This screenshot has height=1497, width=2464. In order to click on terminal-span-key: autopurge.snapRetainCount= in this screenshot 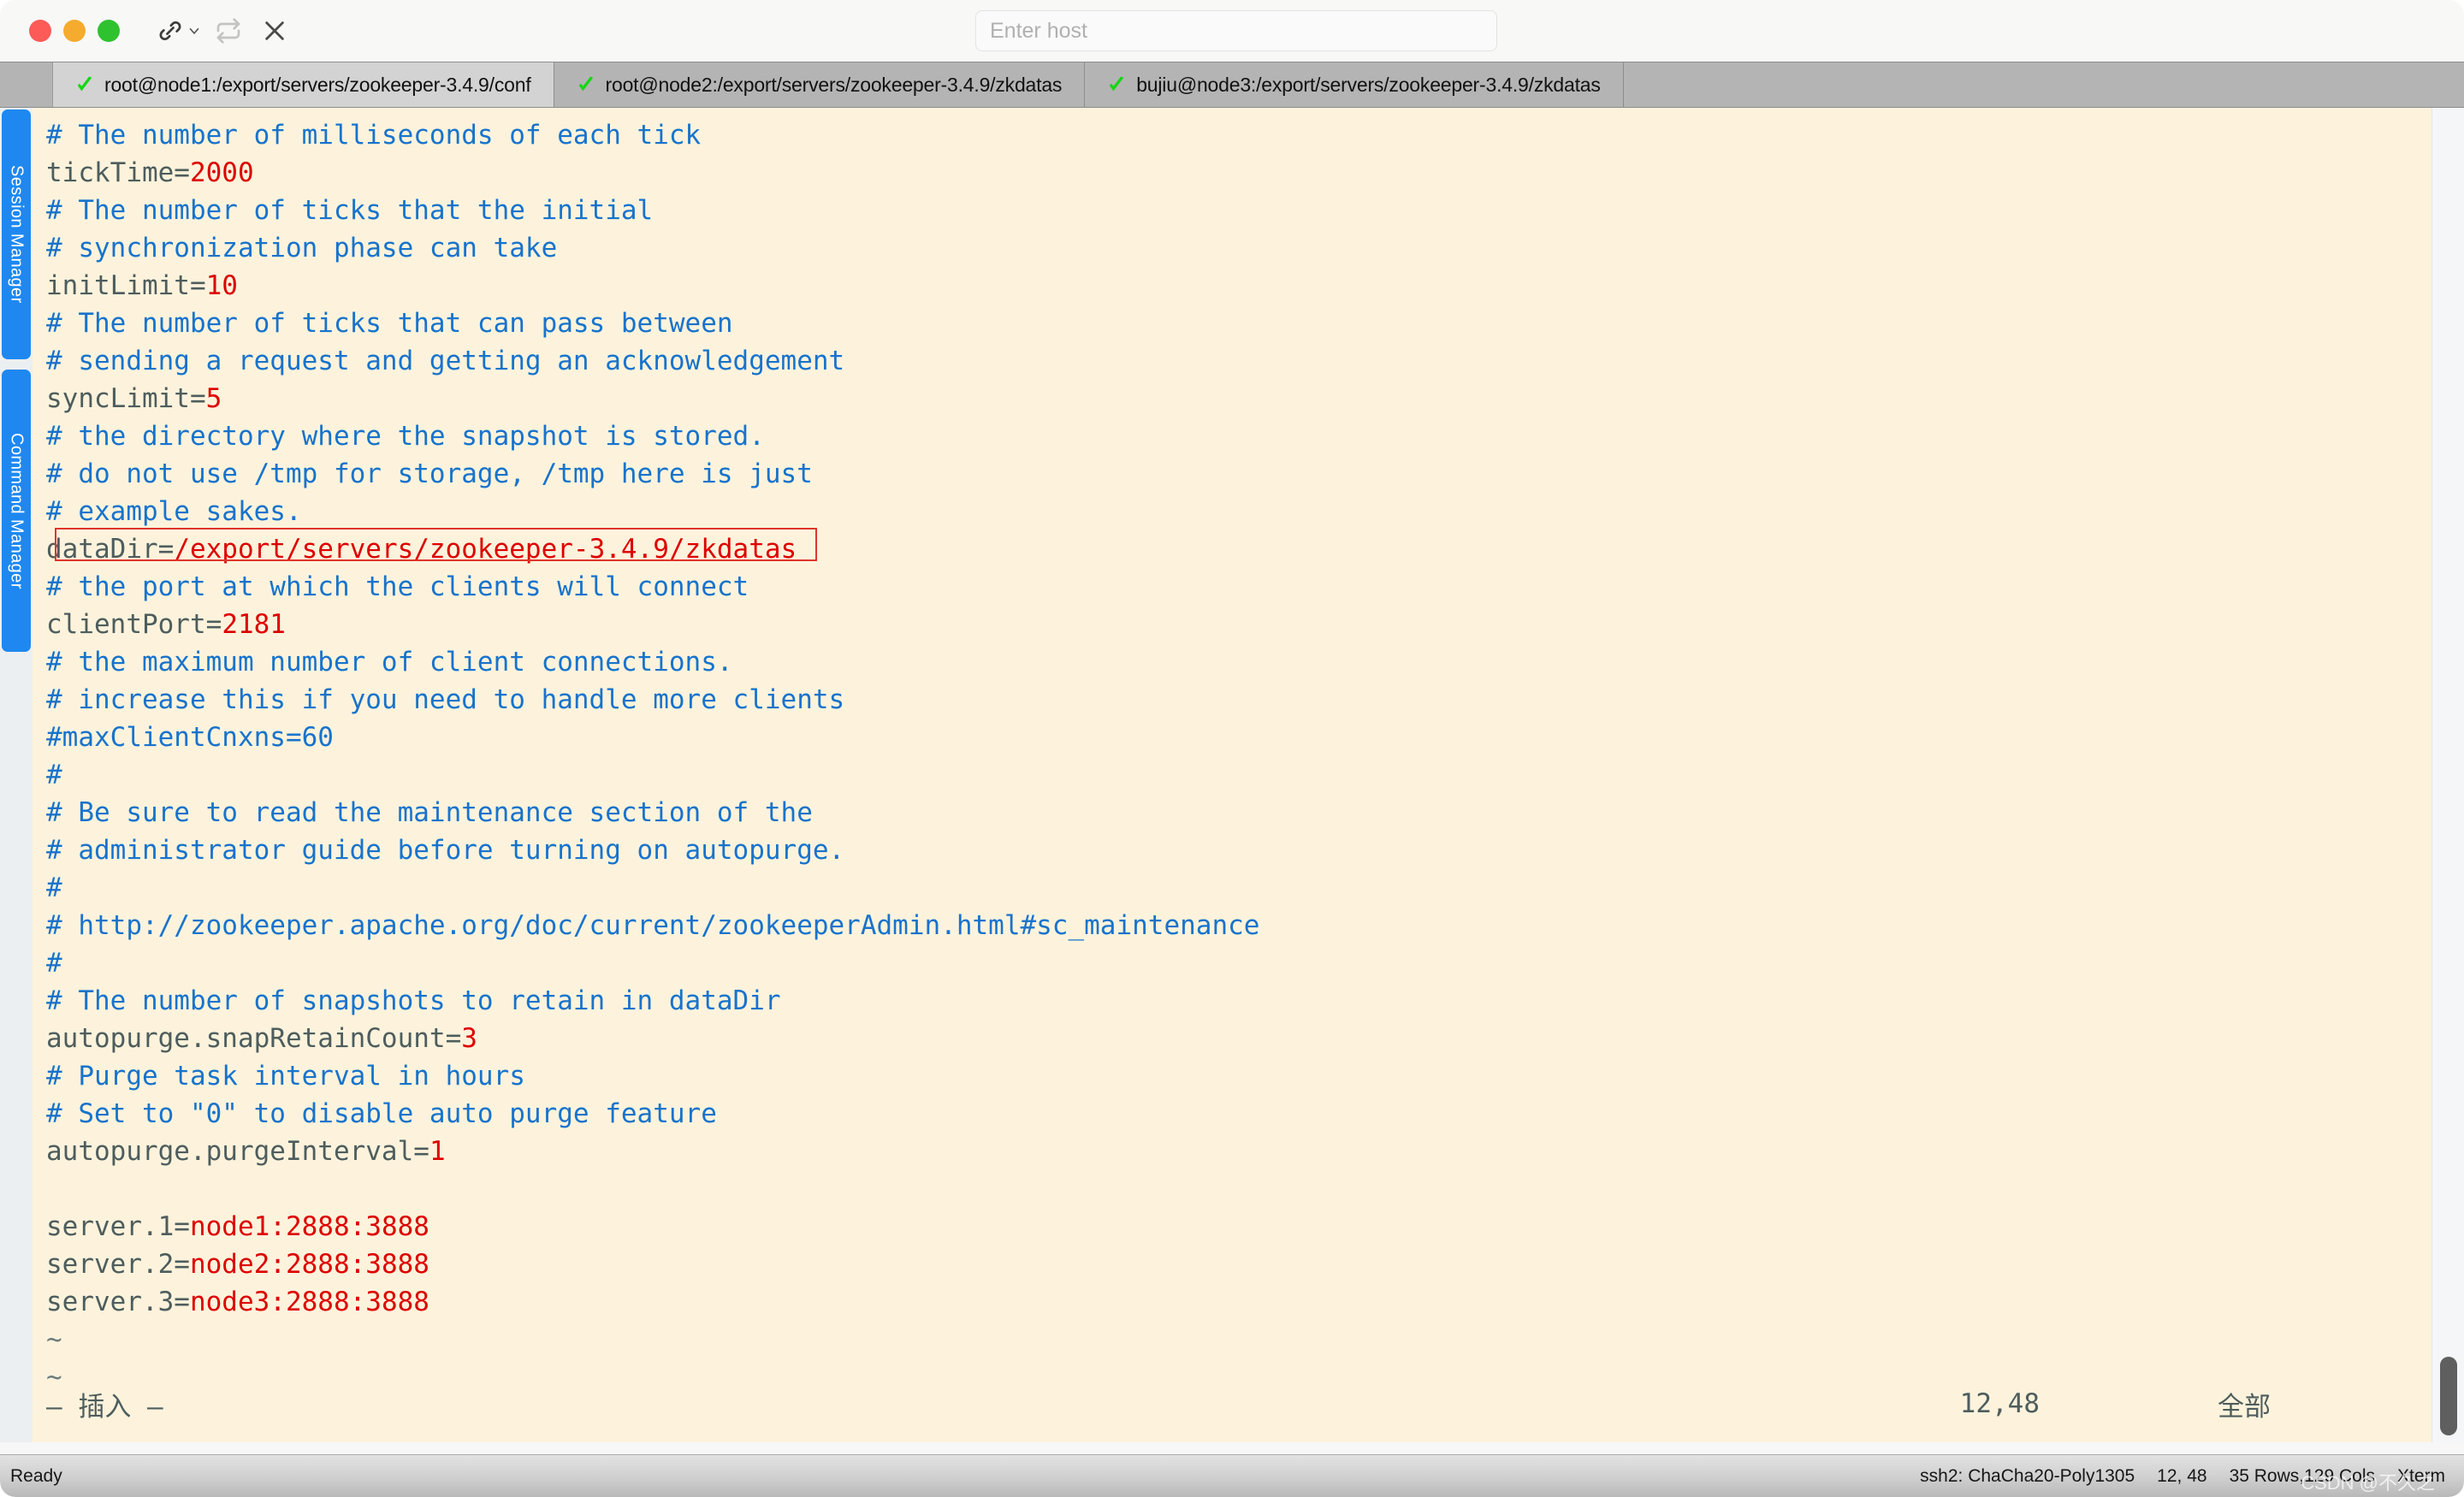, I will do `click(254, 1038)`.